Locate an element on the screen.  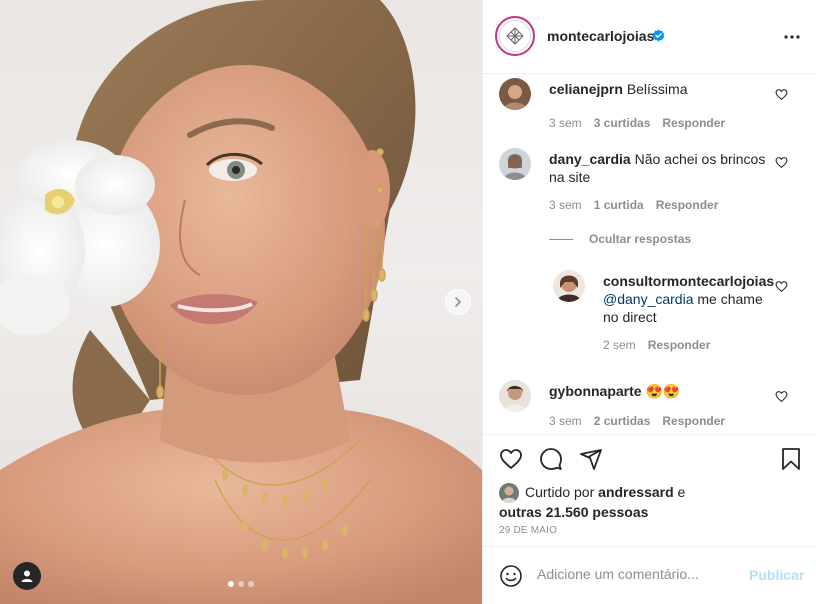
likes-others: outras 21.560 pessoas is located at coordinates (573, 512).